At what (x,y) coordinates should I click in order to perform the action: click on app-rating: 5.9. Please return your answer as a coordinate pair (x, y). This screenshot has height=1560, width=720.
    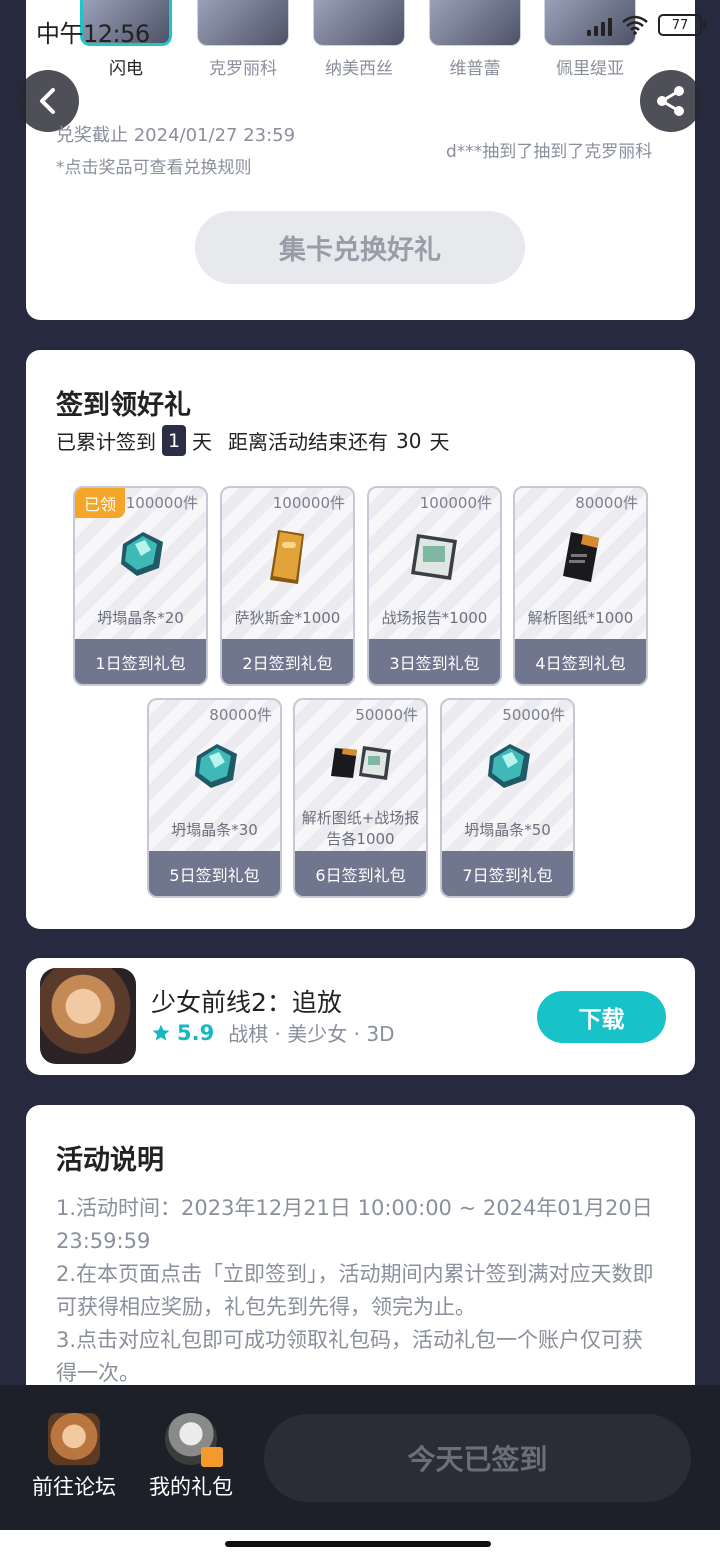
    Looking at the image, I should click on (196, 1032).